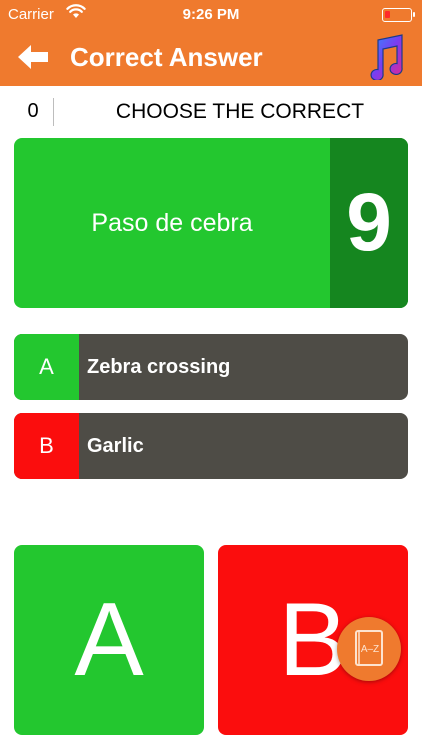 Image resolution: width=422 pixels, height=750 pixels. I want to click on dictionary-label: A–Z, so click(370, 649).